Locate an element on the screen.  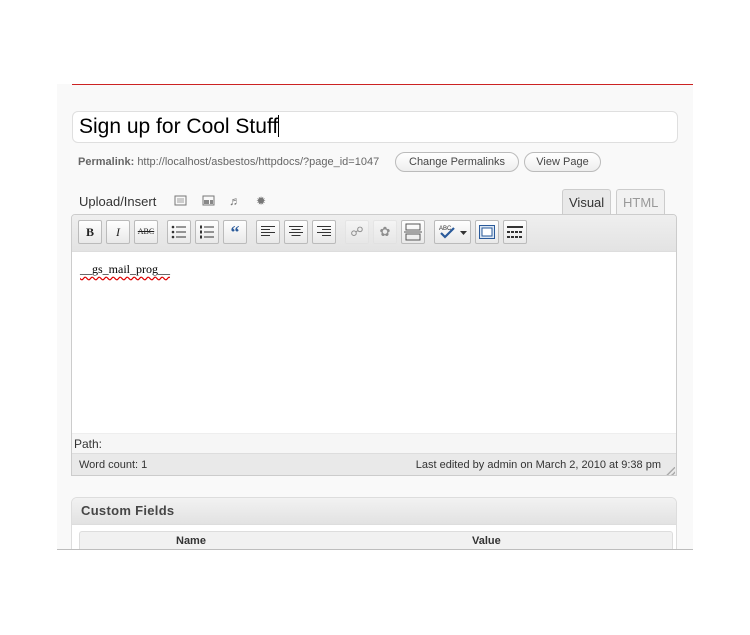
strikethrough-button: ABC is located at coordinates (146, 232).